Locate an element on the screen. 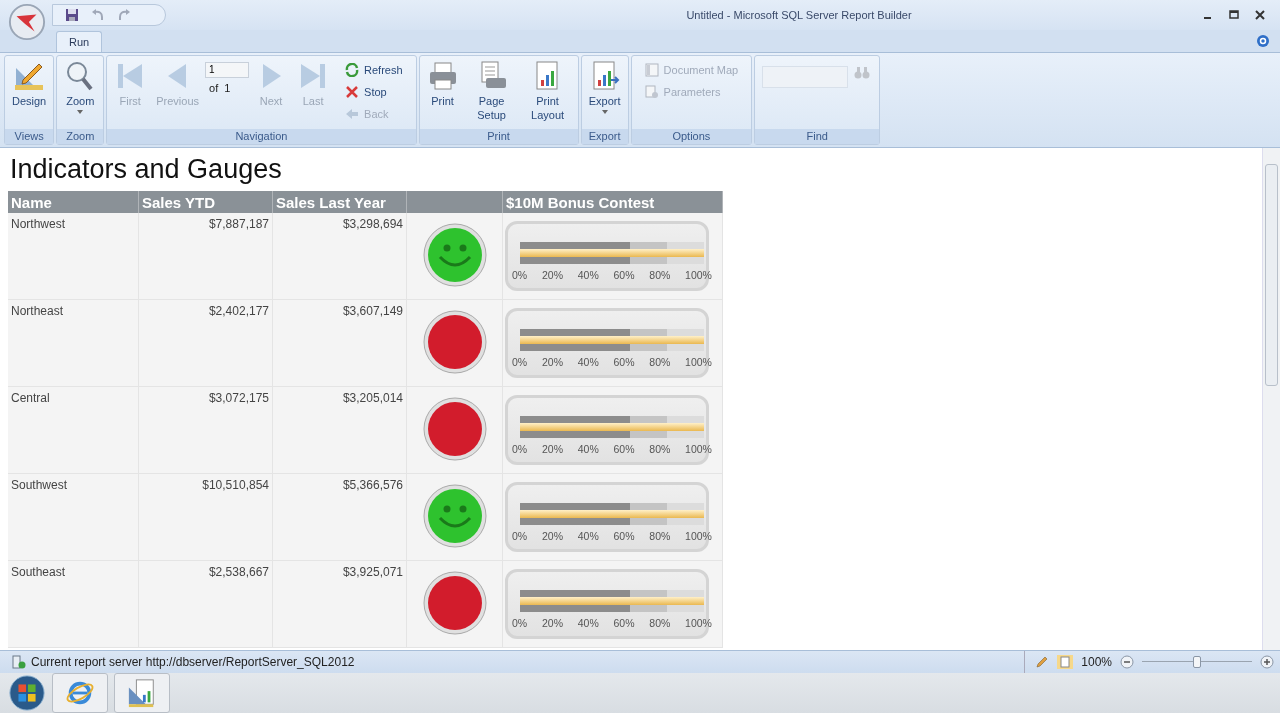  zoom-slider-thumb is located at coordinates (1197, 662).